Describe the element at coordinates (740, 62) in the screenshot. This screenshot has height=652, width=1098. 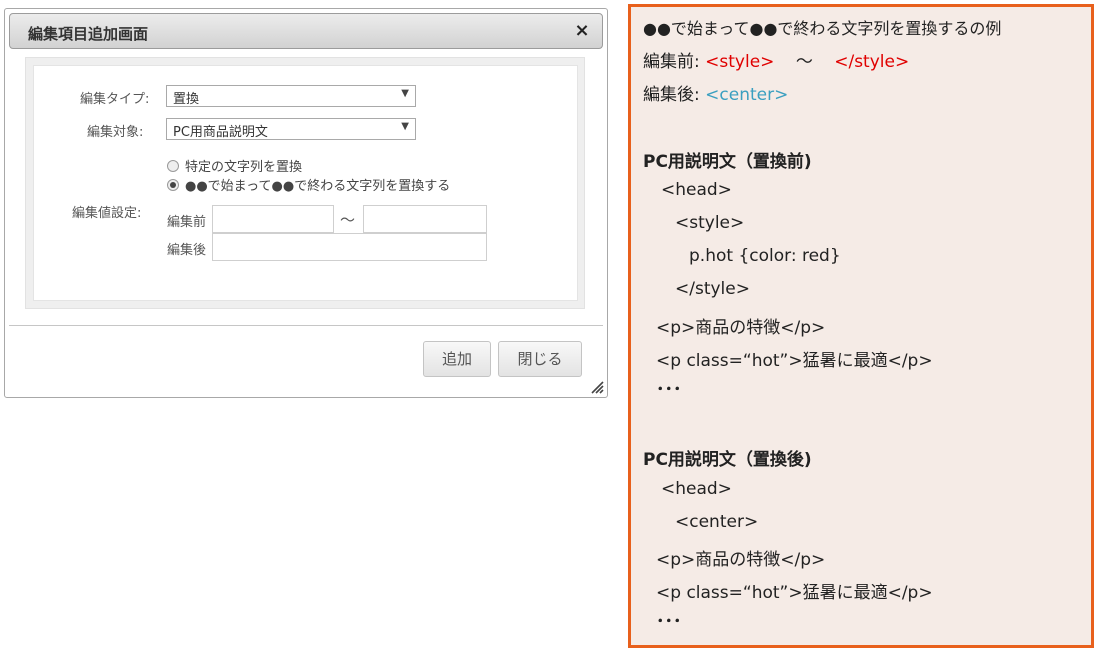
I see `note-before-start: <style>` at that location.